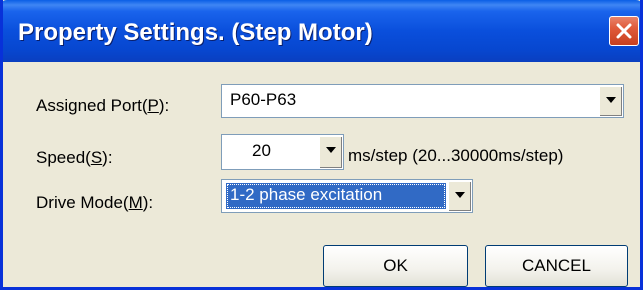  I want to click on close-button, so click(624, 31).